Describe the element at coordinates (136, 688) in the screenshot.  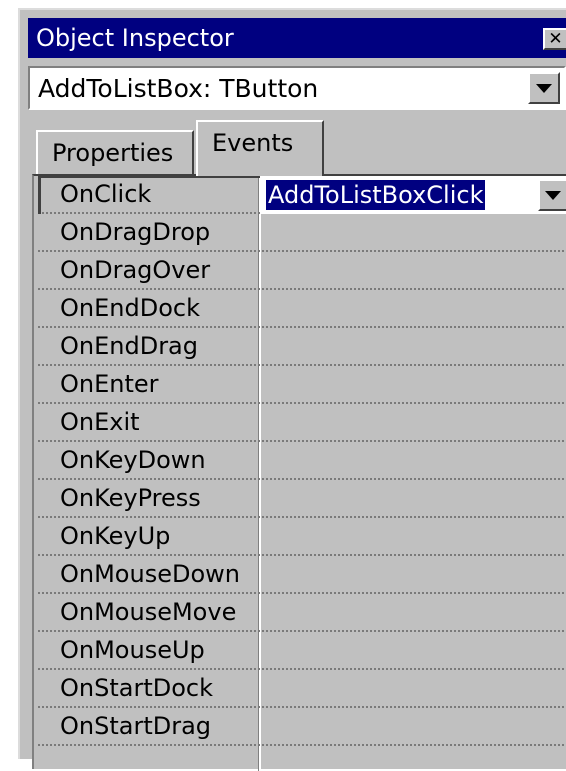
I see `event-name: OnStartDock` at that location.